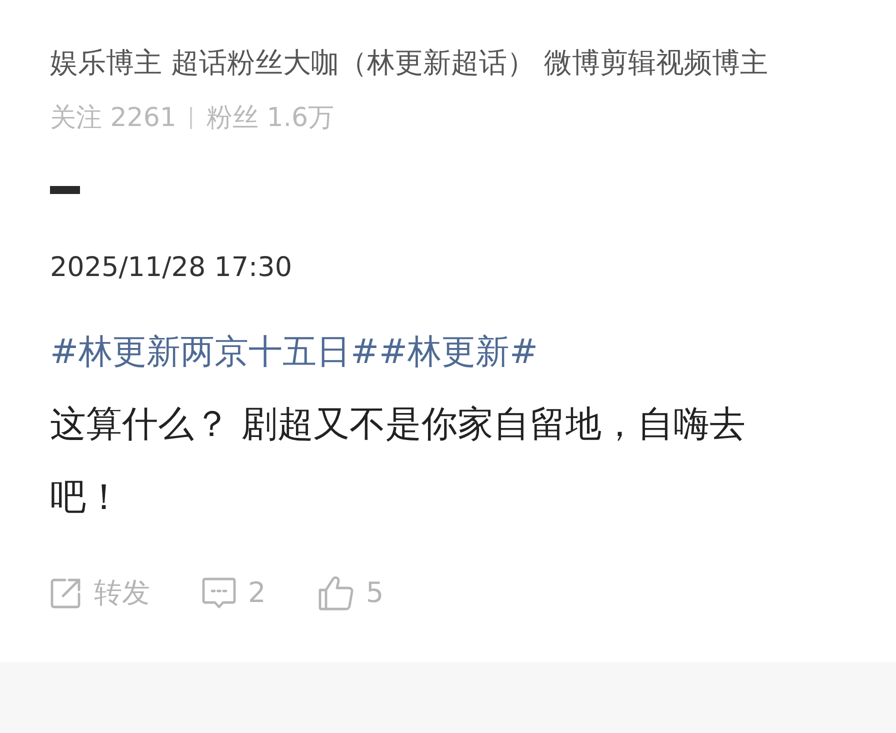 The height and width of the screenshot is (733, 896). Describe the element at coordinates (65, 190) in the screenshot. I see `dash-mark` at that location.